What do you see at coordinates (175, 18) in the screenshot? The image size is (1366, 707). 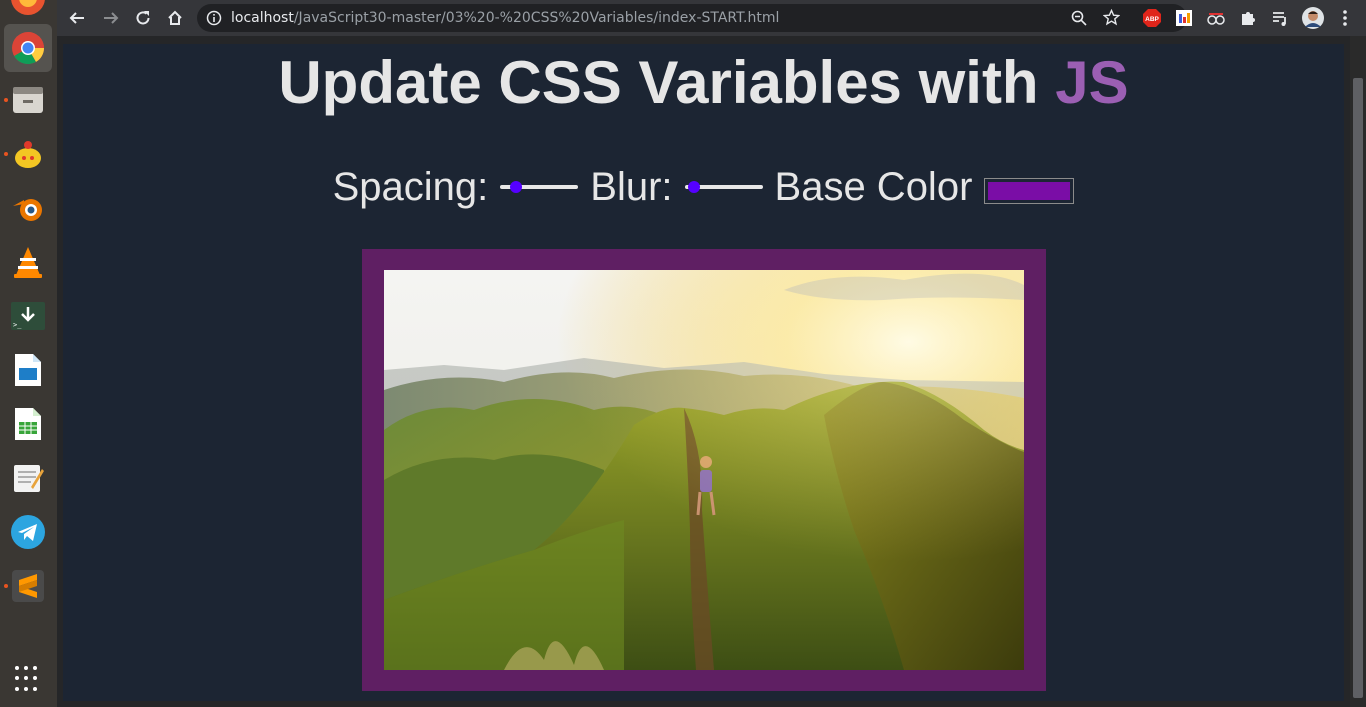 I see `home-icon` at bounding box center [175, 18].